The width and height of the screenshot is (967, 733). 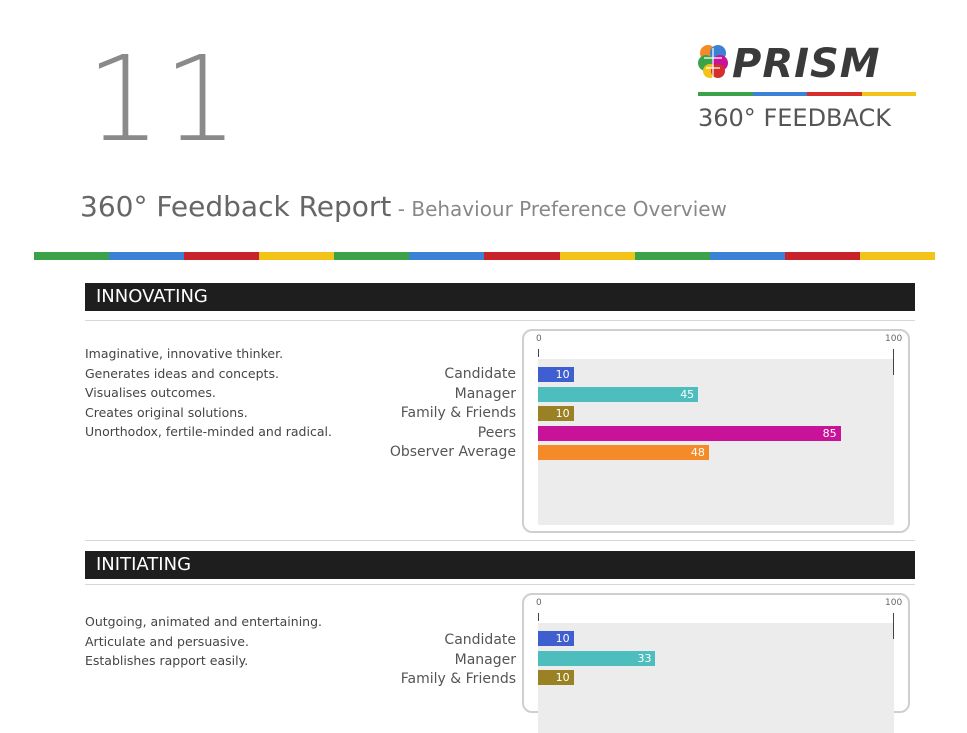 I want to click on score-chart-innovating: 0 100 10 45 10 85 48, so click(x=716, y=431).